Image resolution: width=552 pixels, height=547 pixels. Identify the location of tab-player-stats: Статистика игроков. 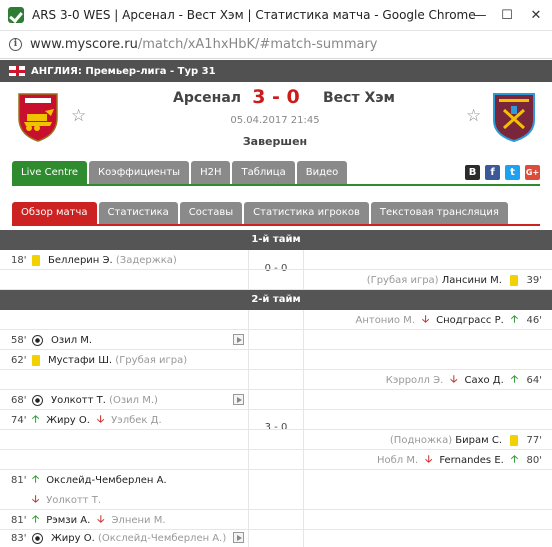
(306, 213).